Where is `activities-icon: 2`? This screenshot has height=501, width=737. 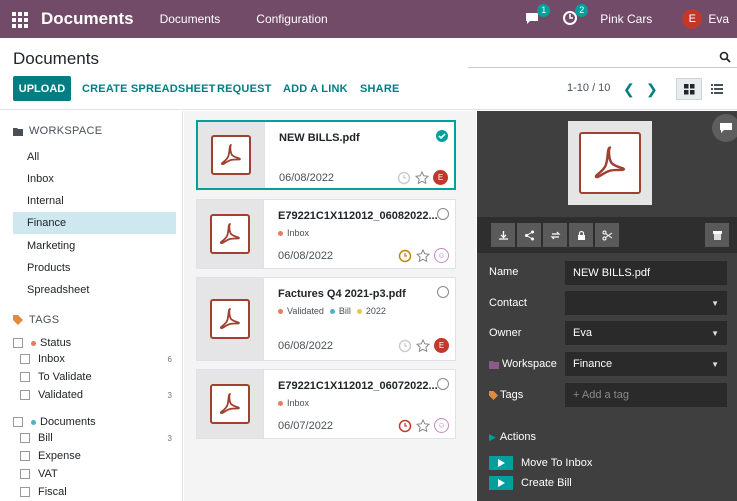 activities-icon: 2 is located at coordinates (575, 16).